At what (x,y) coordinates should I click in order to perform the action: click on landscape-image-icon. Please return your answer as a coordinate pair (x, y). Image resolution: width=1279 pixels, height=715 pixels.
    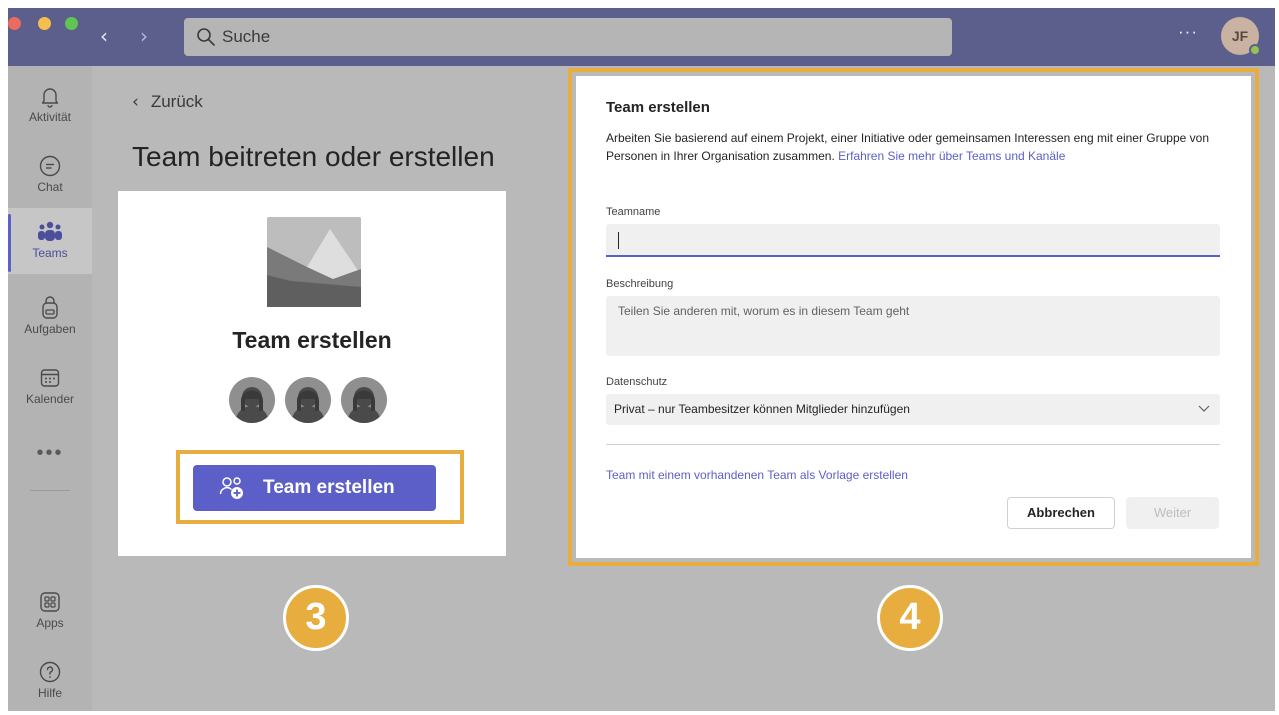
    Looking at the image, I should click on (314, 262).